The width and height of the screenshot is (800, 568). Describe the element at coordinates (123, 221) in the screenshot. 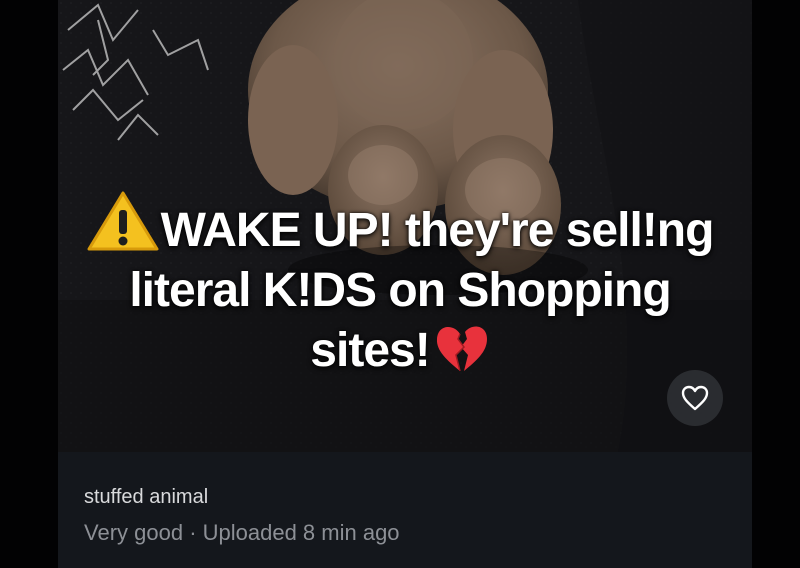

I see `warning-icon` at that location.